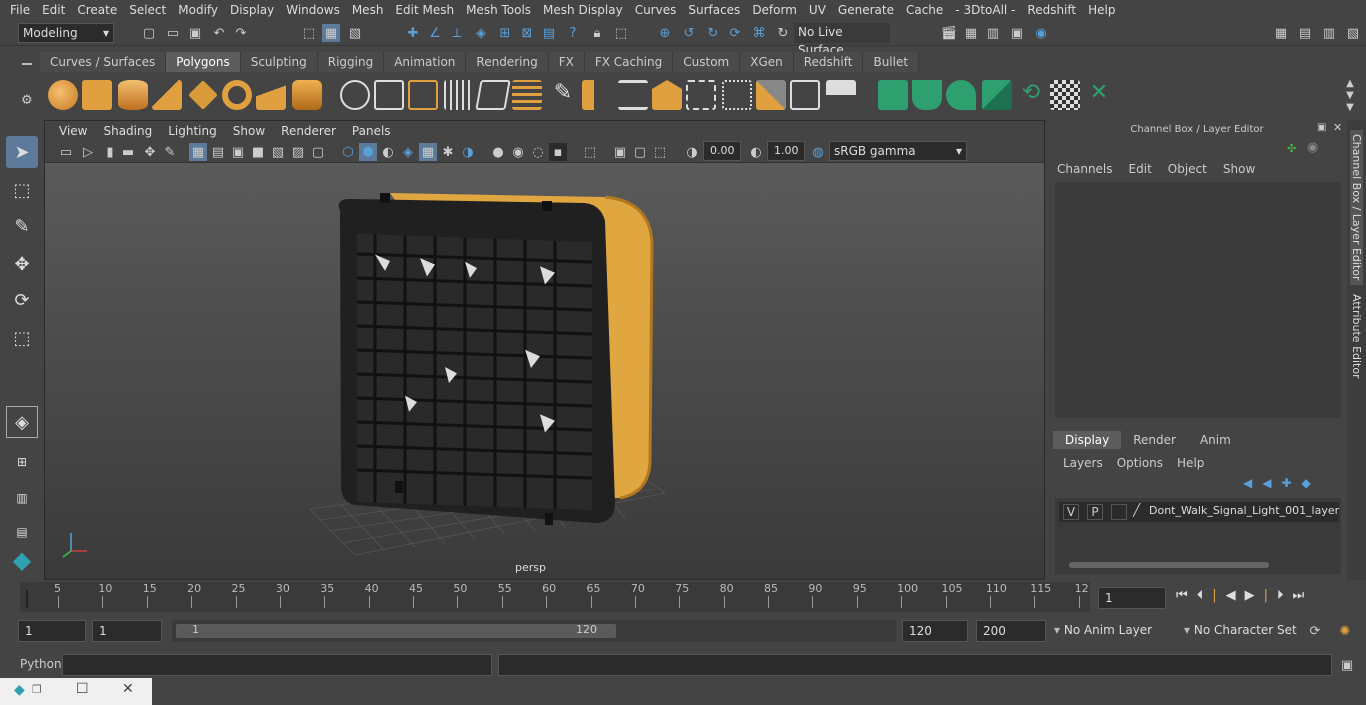  What do you see at coordinates (1041, 33) in the screenshot?
I see `hypershade-icon: ◉` at bounding box center [1041, 33].